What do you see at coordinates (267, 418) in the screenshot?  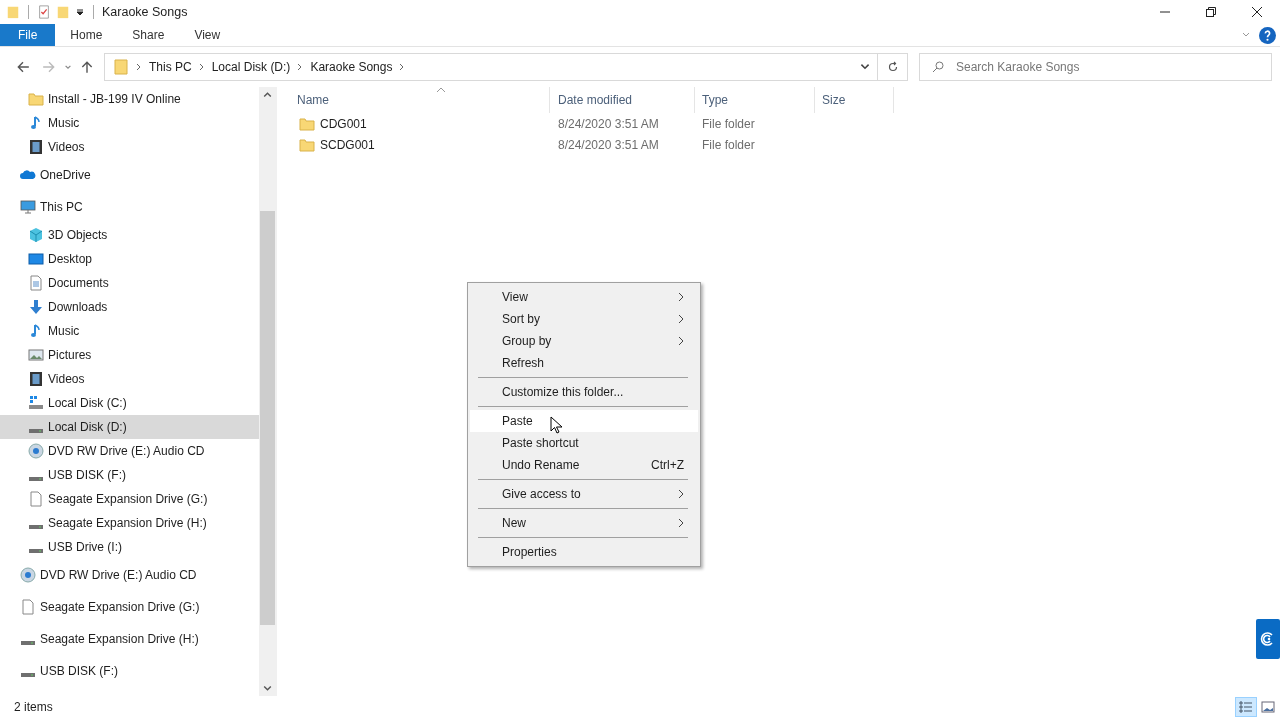 I see `scroll-thumb` at bounding box center [267, 418].